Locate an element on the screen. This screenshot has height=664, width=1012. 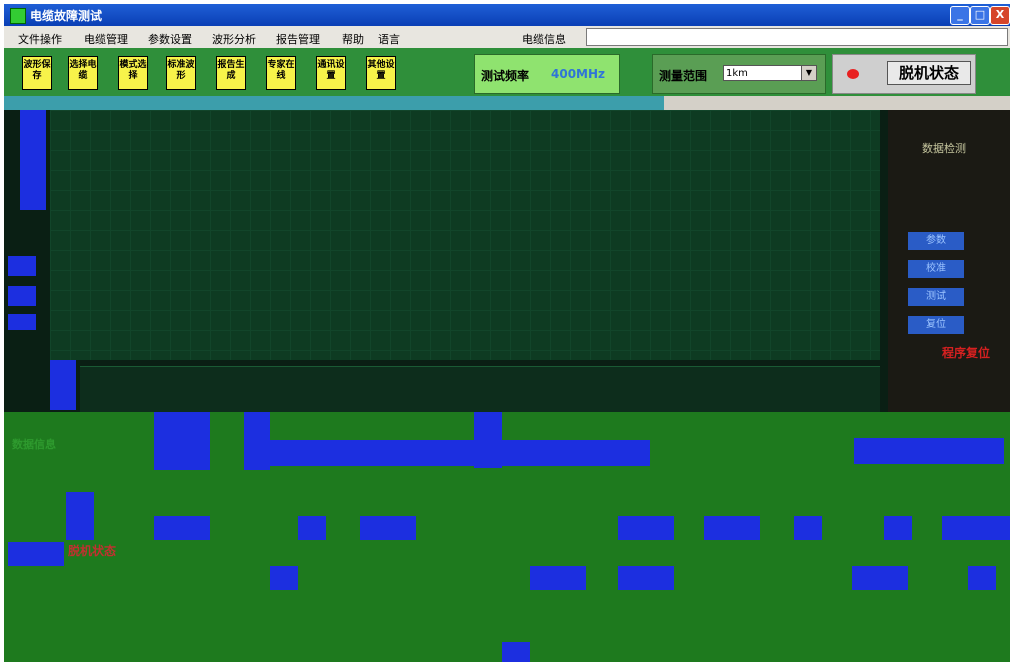
measure-range-panel: 测量范围 1km ▼ is located at coordinates (739, 74).